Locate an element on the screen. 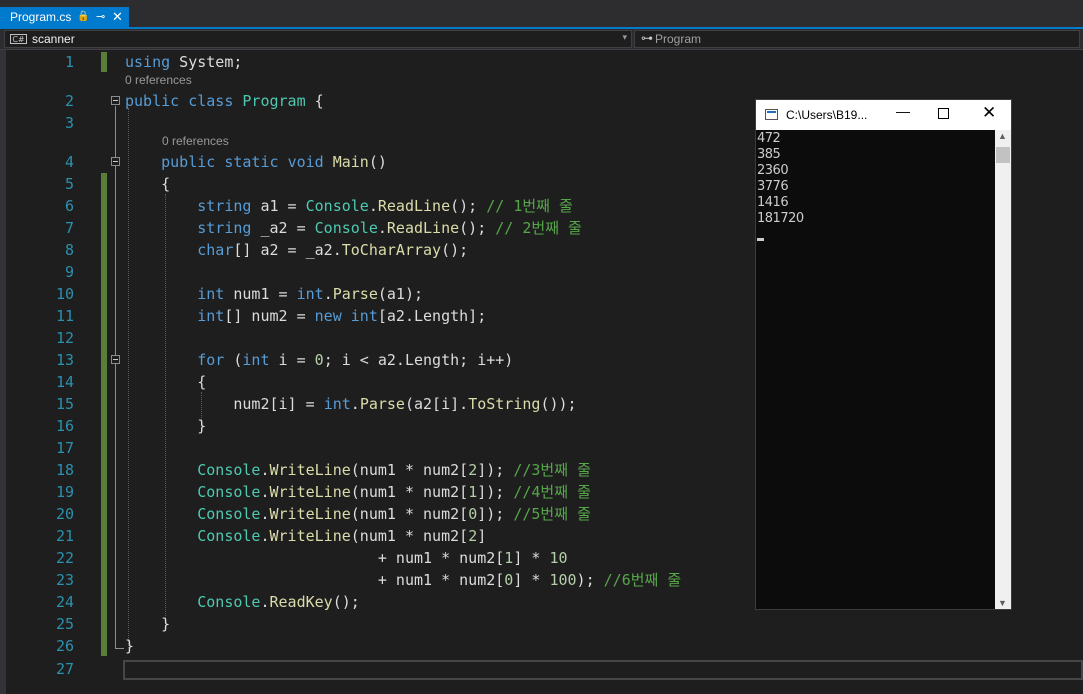 The width and height of the screenshot is (1083, 694). line-number: 25 is located at coordinates (64, 624).